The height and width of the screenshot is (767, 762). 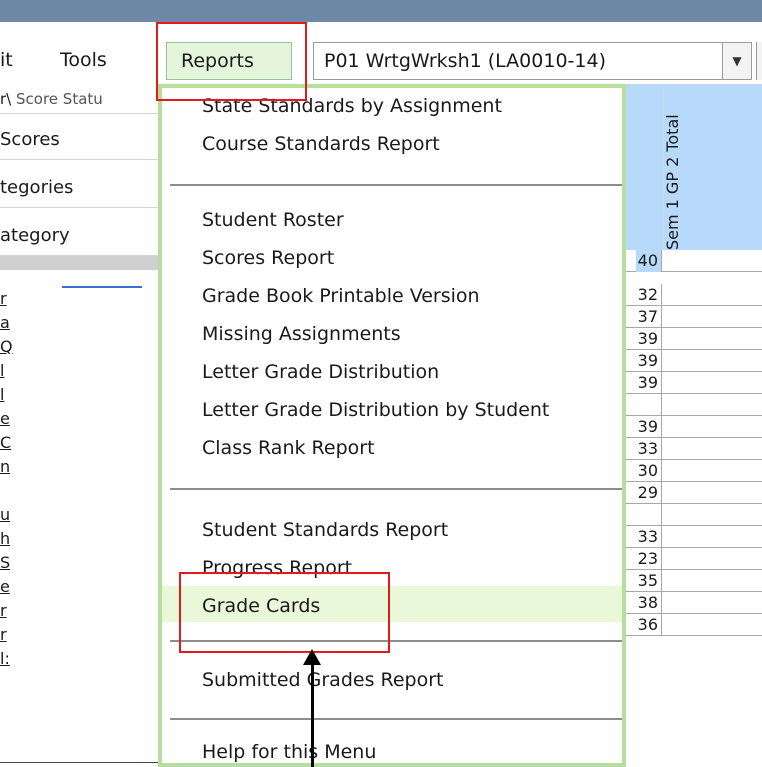 What do you see at coordinates (12, 443) in the screenshot?
I see `list-item: C` at bounding box center [12, 443].